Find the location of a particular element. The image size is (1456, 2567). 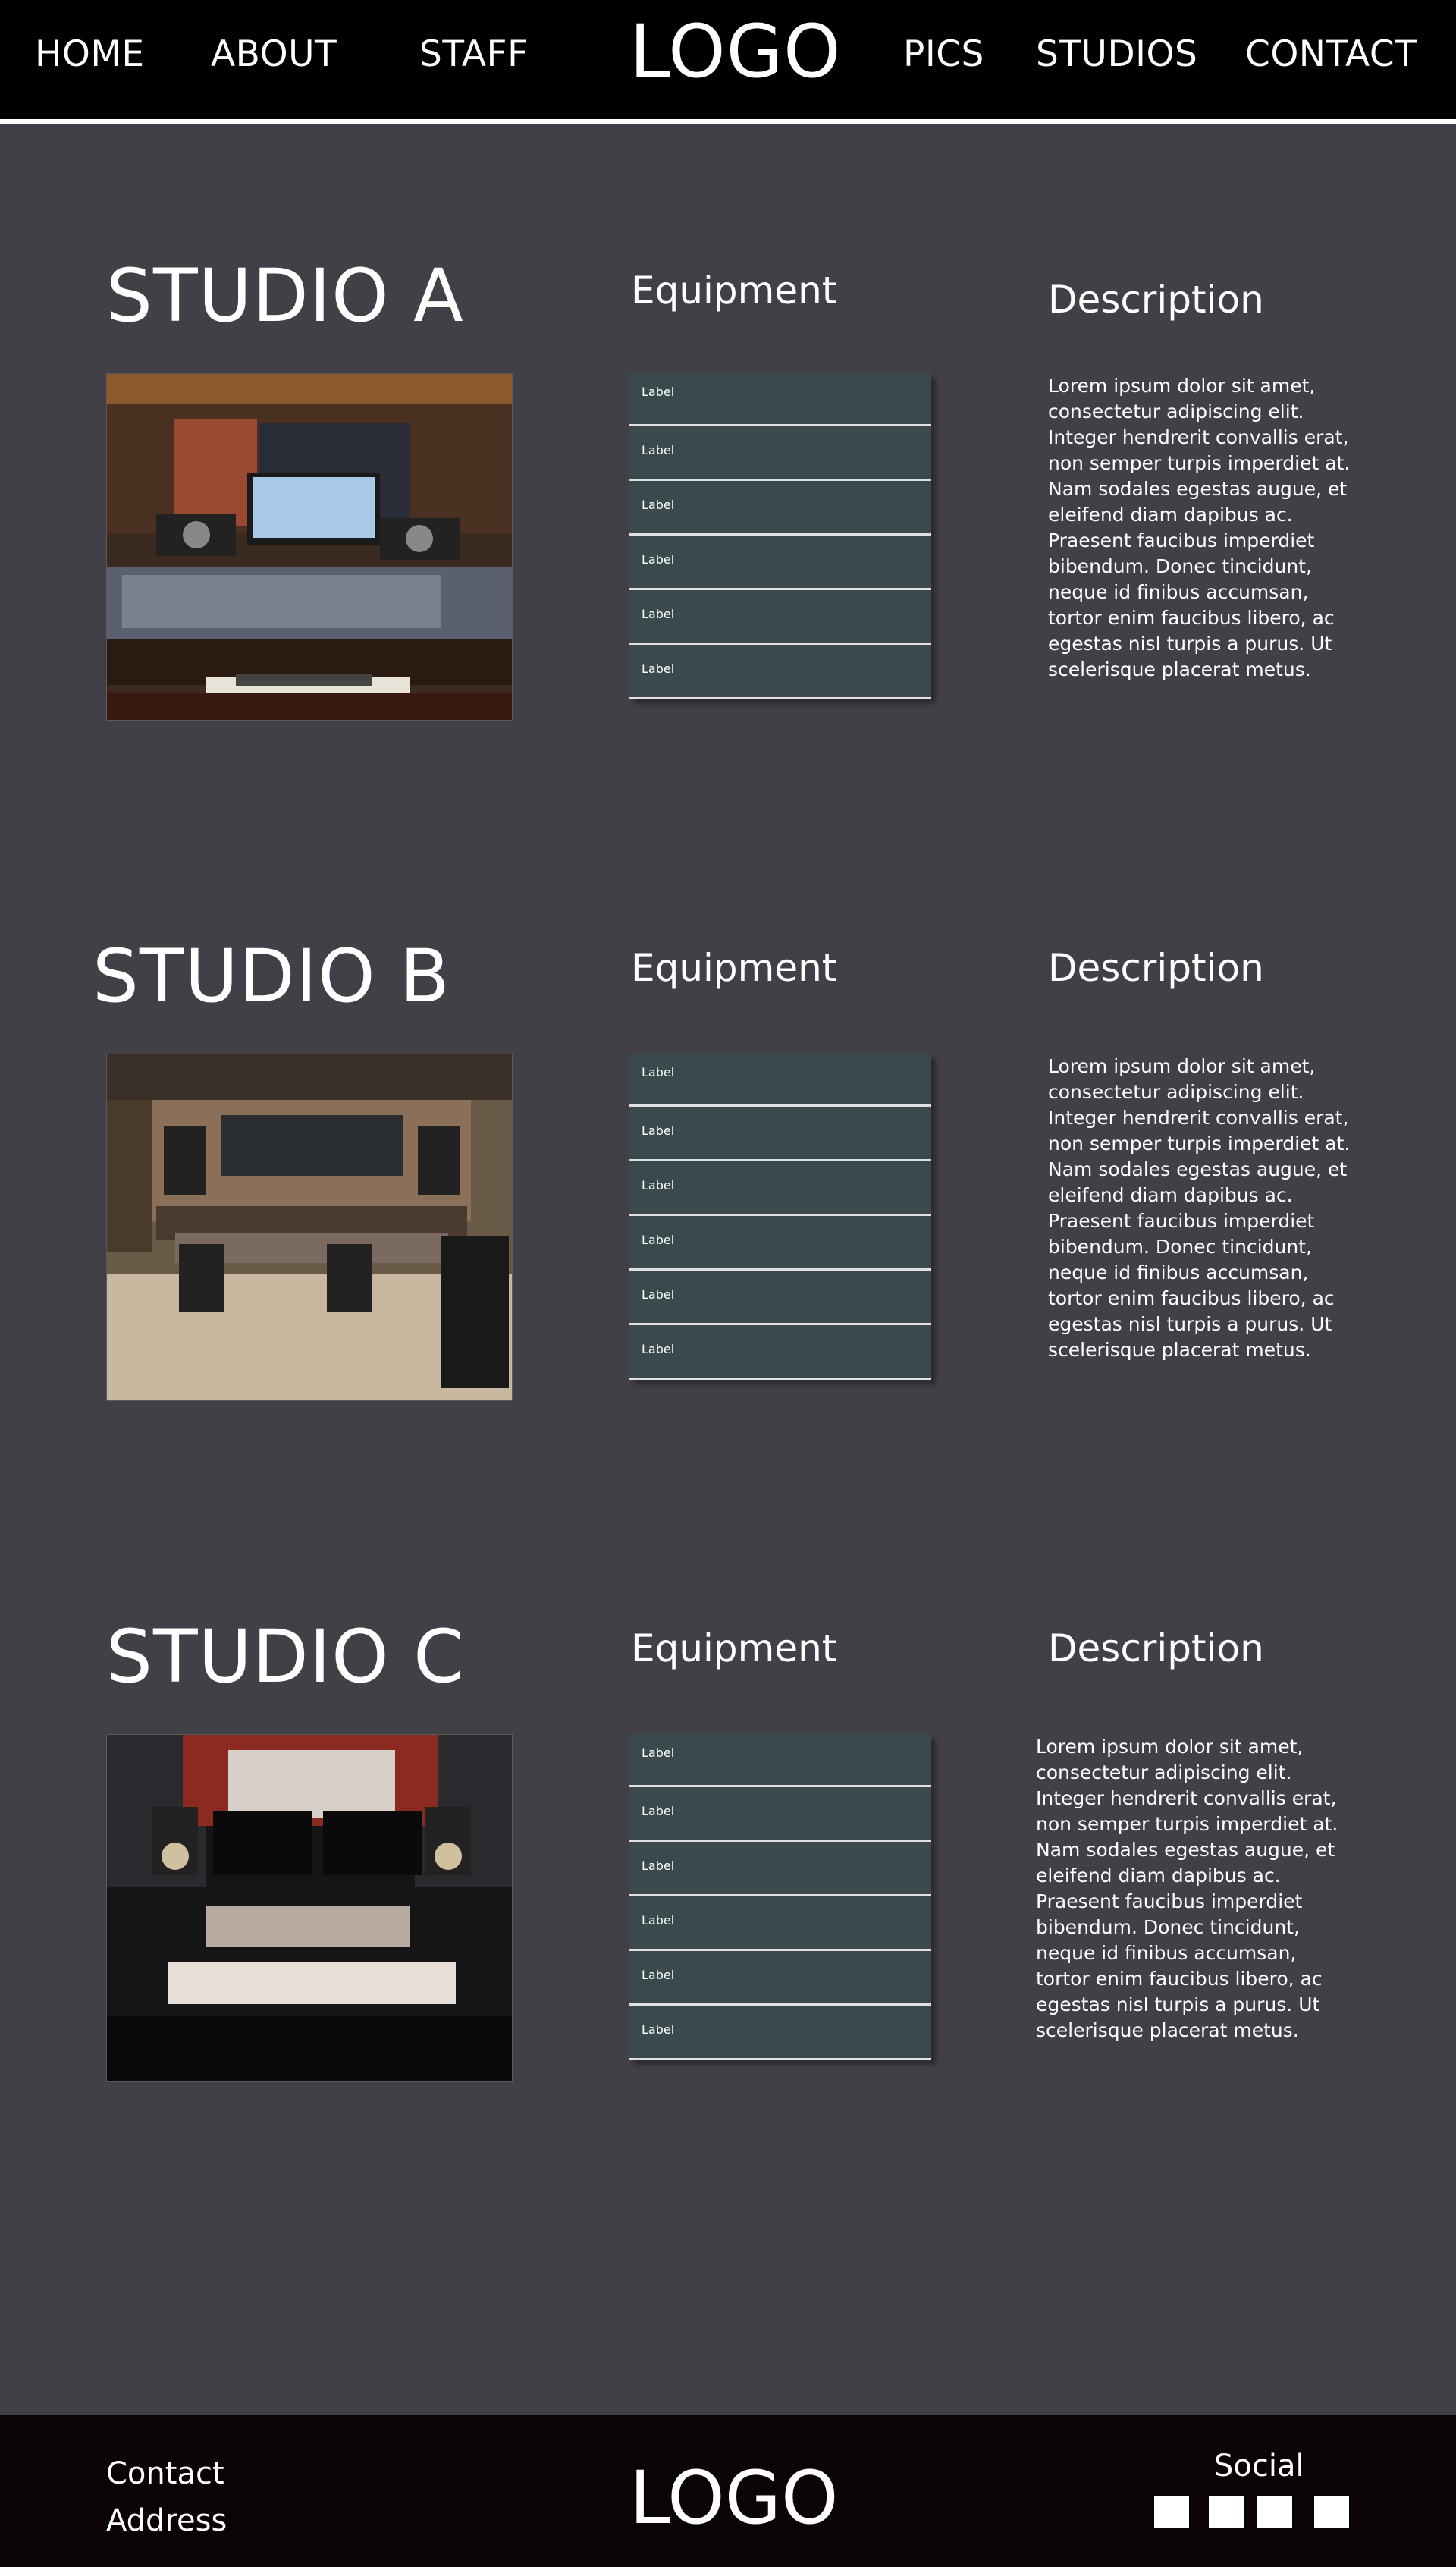

site-footer: Contact Address LOGO Social is located at coordinates (728, 2491).